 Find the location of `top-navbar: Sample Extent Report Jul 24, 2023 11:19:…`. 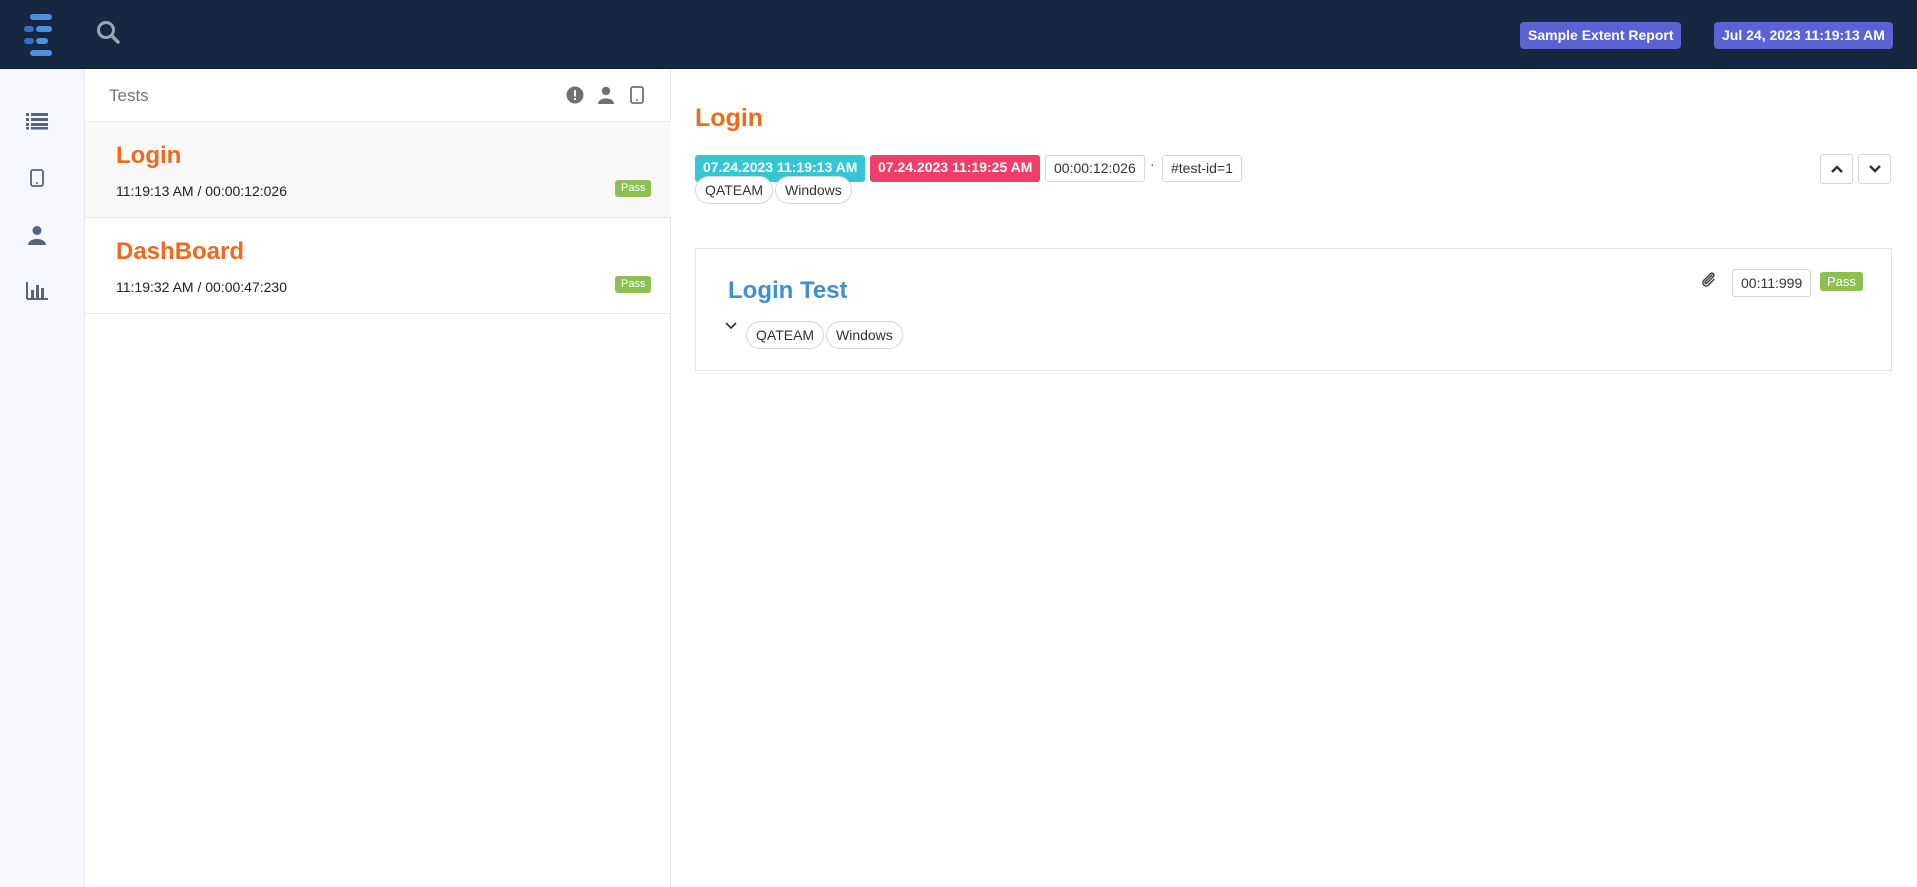

top-navbar: Sample Extent Report Jul 24, 2023 11:19:… is located at coordinates (958, 34).